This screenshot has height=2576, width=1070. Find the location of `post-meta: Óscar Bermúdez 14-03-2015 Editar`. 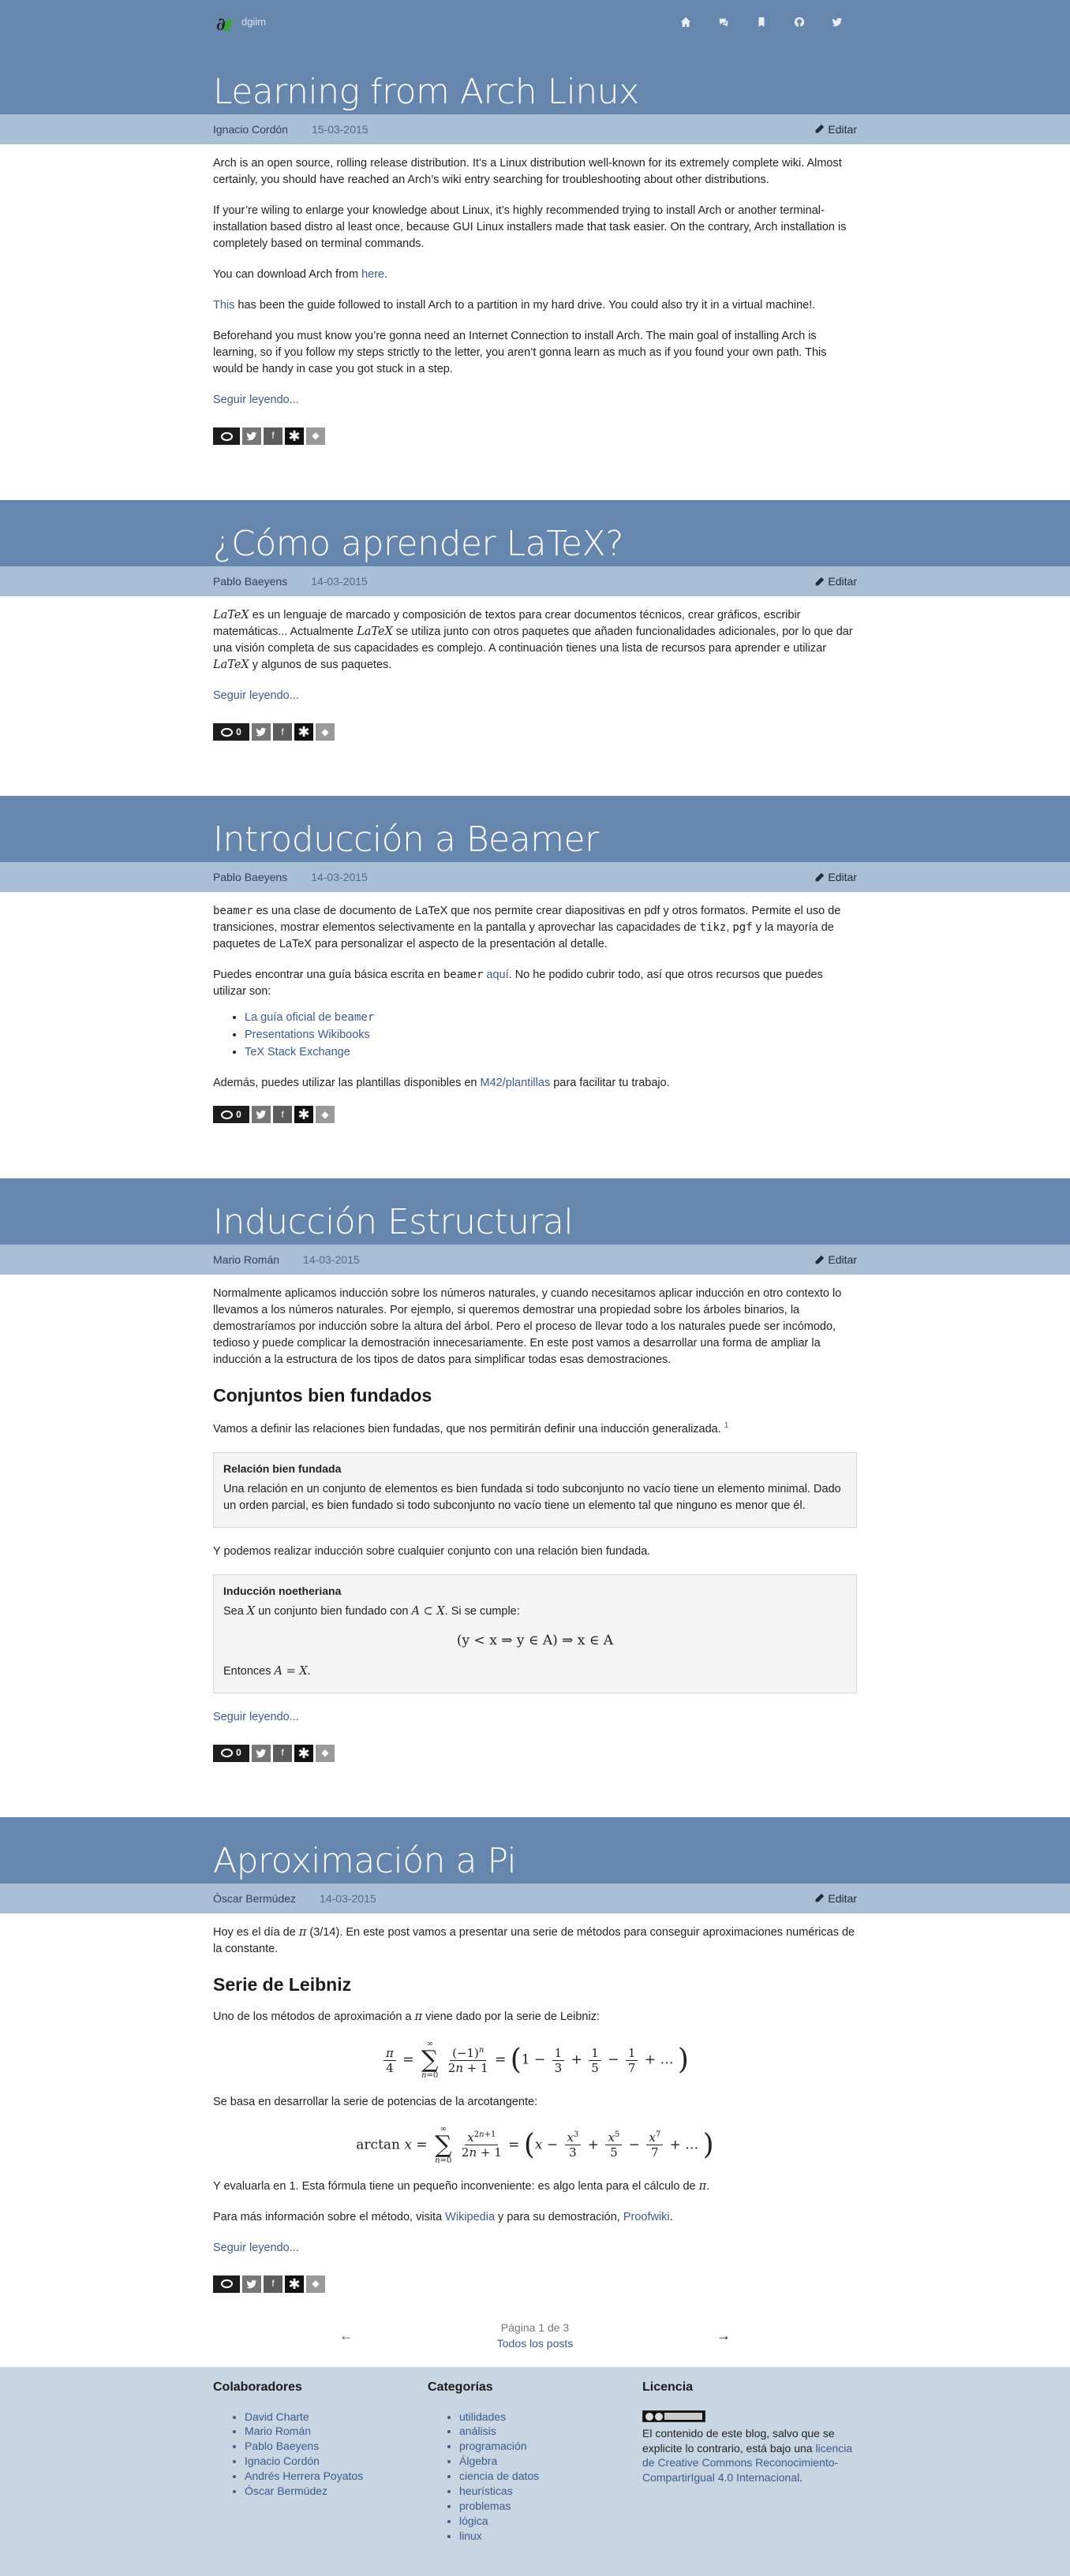

post-meta: Óscar Bermúdez 14-03-2015 Editar is located at coordinates (535, 1898).